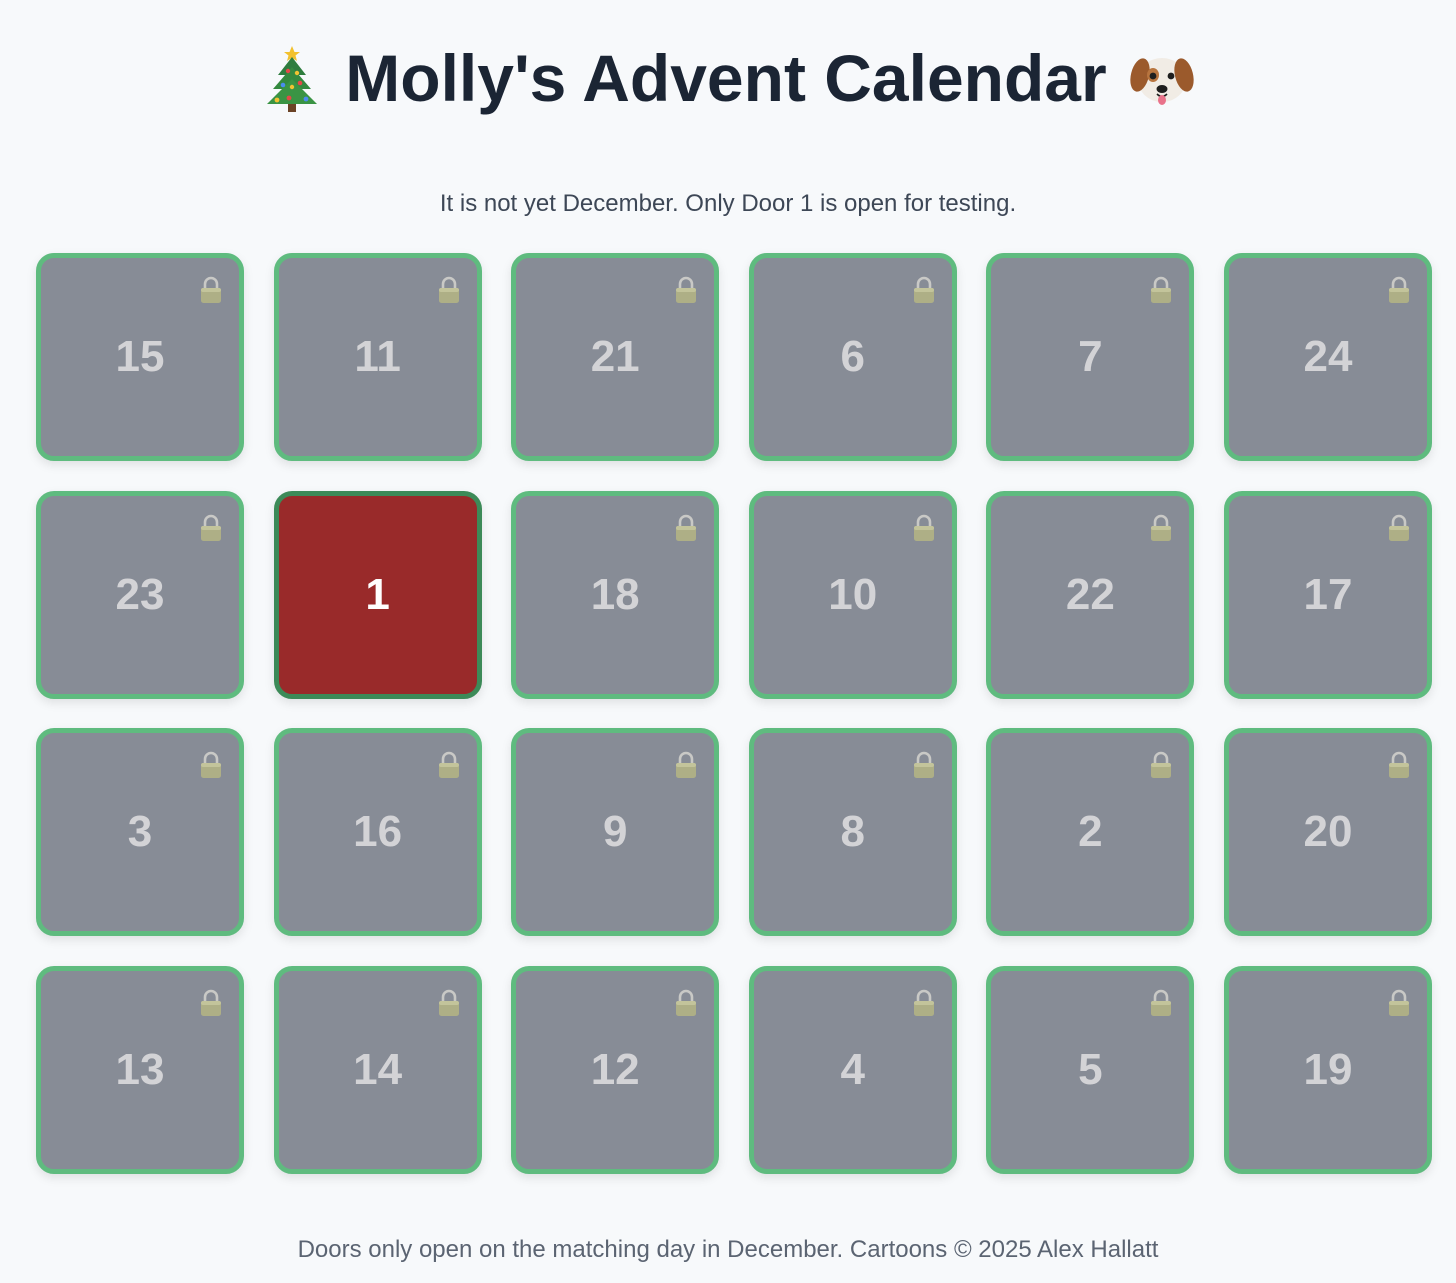  I want to click on door-number: 23, so click(140, 594).